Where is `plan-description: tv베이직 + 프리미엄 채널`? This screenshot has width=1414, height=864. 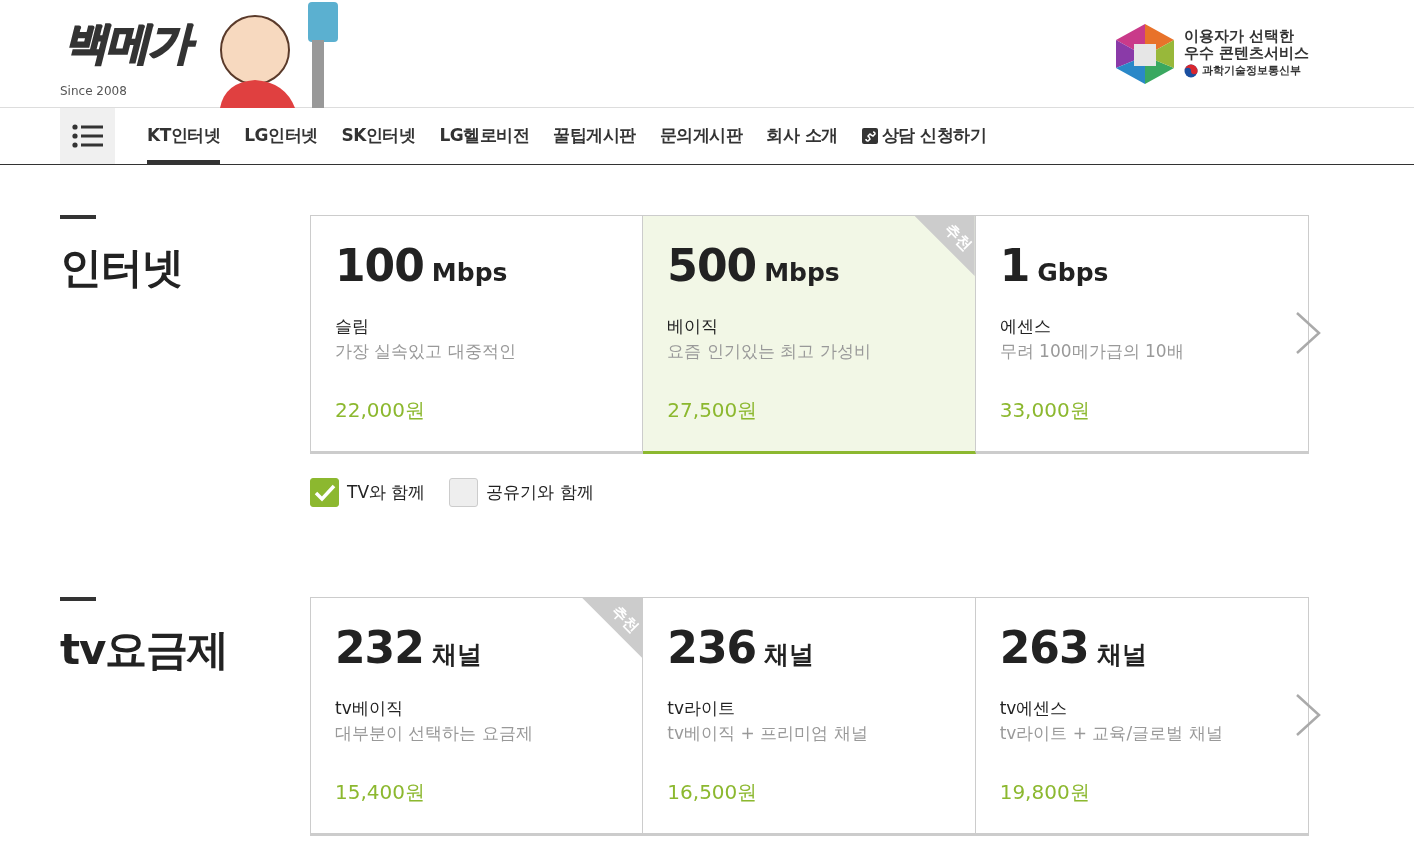 plan-description: tv베이직 + 프리미엄 채널 is located at coordinates (768, 733).